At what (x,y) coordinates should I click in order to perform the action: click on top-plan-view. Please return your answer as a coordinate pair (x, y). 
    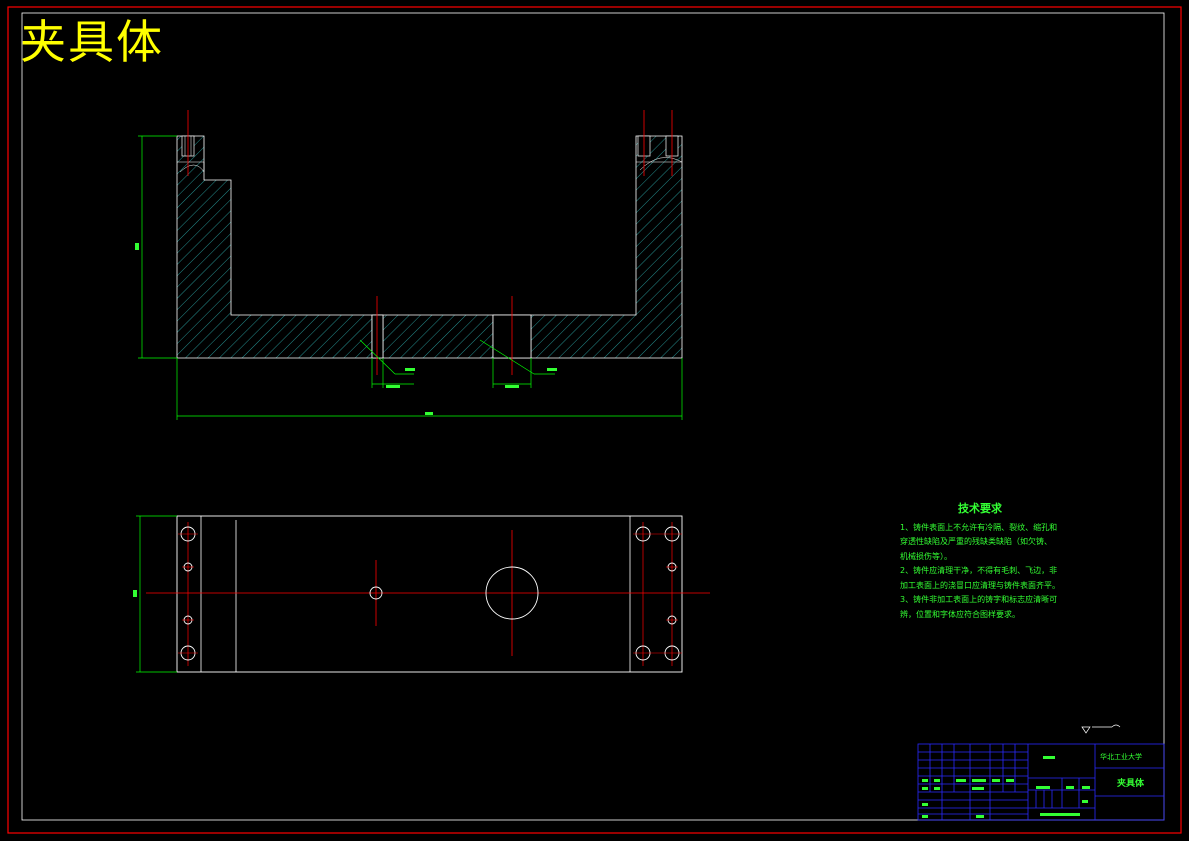
    Looking at the image, I should click on (421, 594).